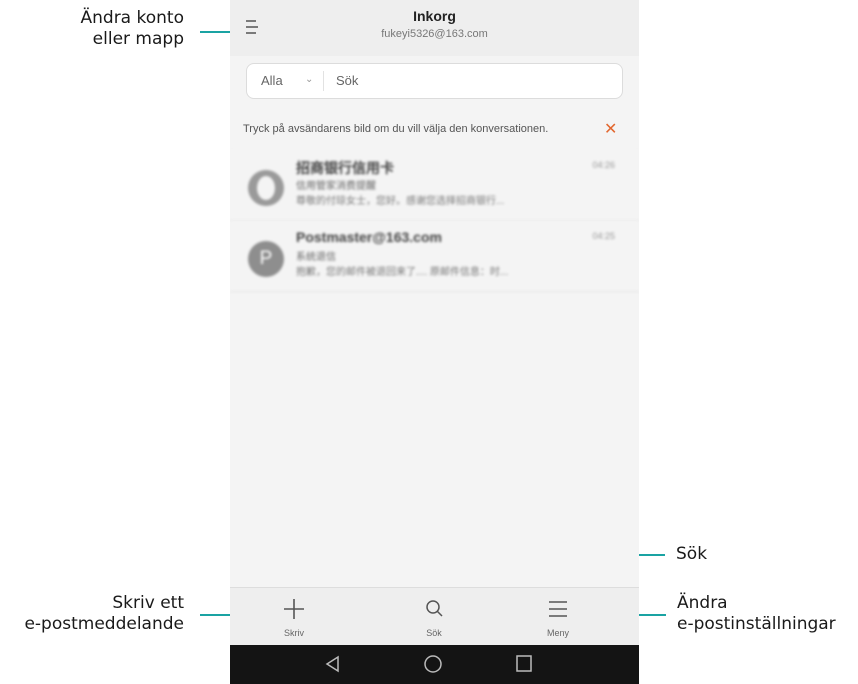 The width and height of the screenshot is (858, 684). I want to click on timestamp: 04:25, so click(603, 236).